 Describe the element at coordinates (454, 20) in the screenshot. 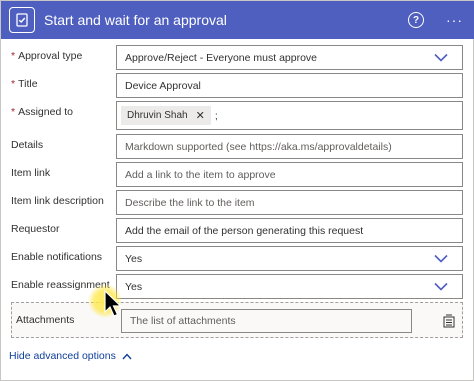

I see `more-horizontal-icon: ···` at that location.